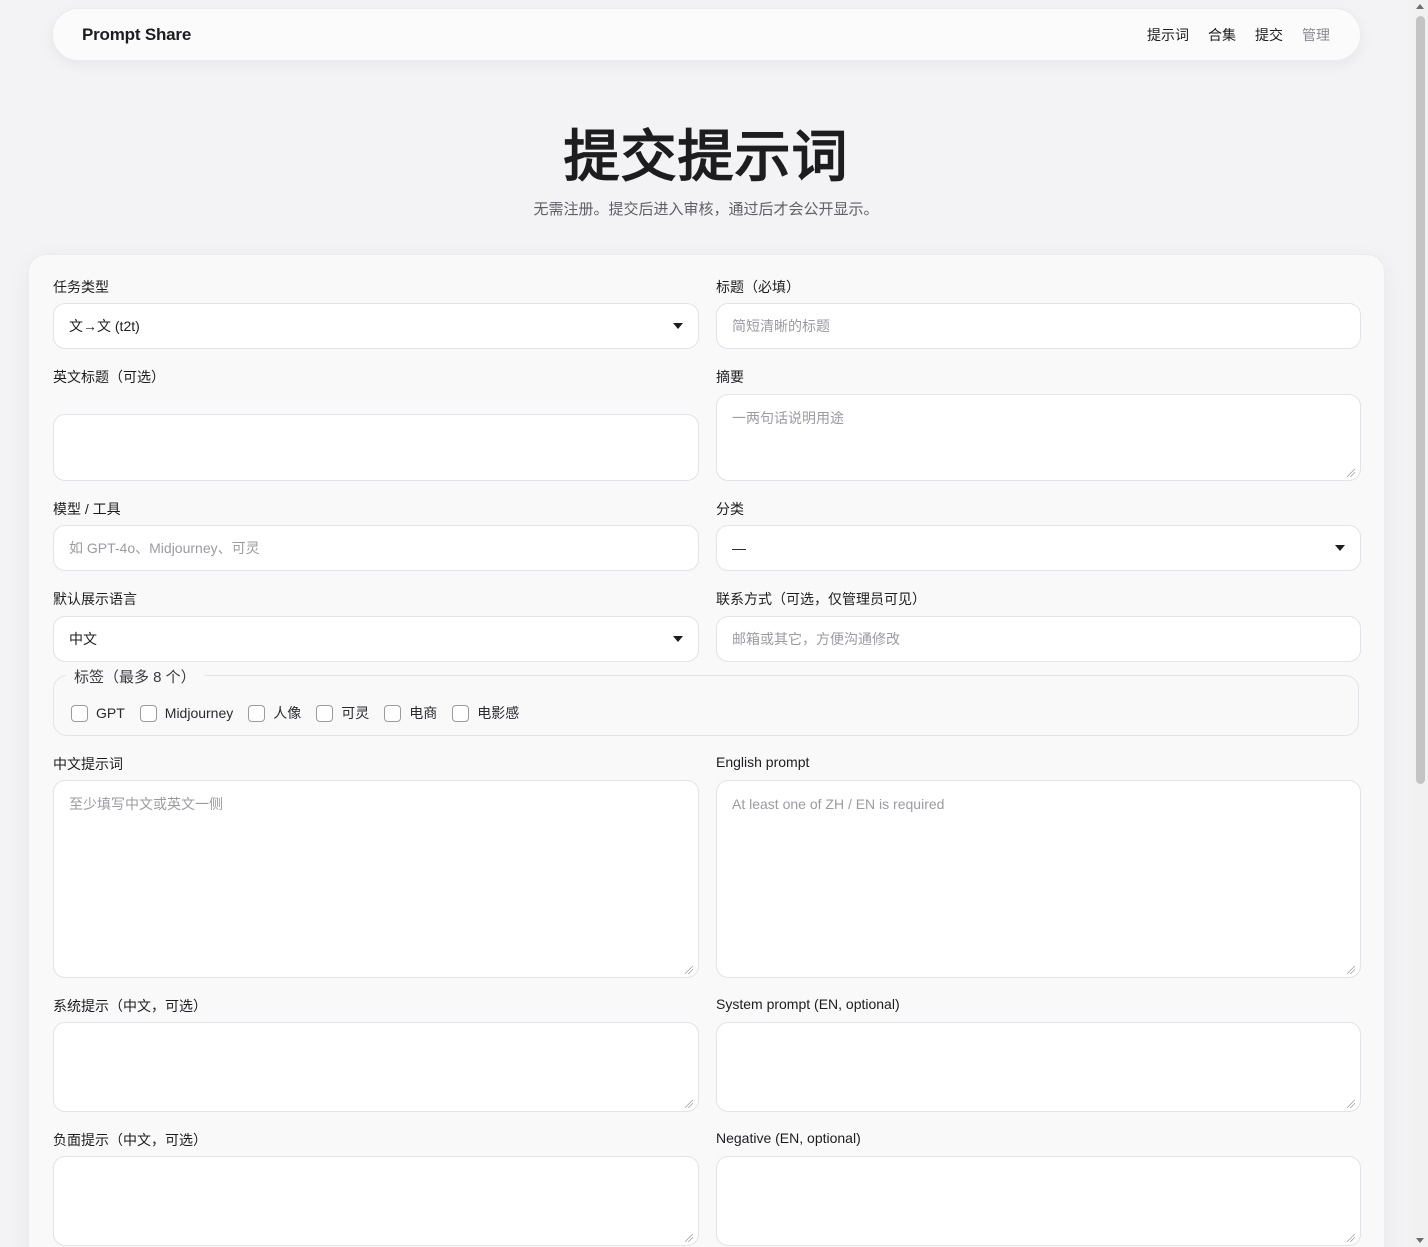  What do you see at coordinates (376, 326) in the screenshot?
I see `task-type-select: 文→文 (t2t)` at bounding box center [376, 326].